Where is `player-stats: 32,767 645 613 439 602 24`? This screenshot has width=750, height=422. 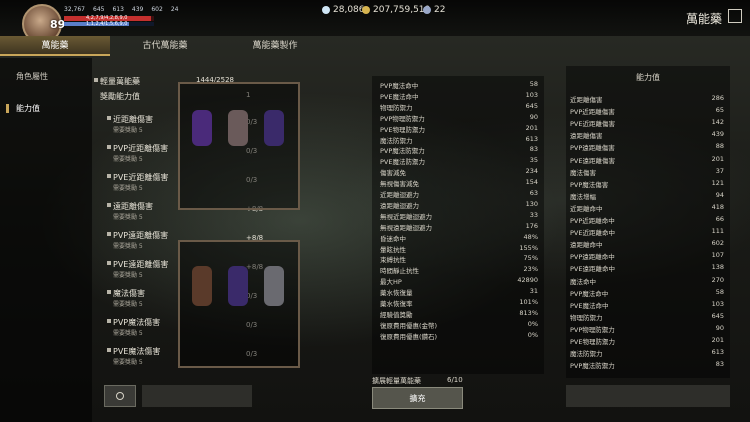 player-stats: 32,767 645 613 439 602 24 is located at coordinates (121, 9).